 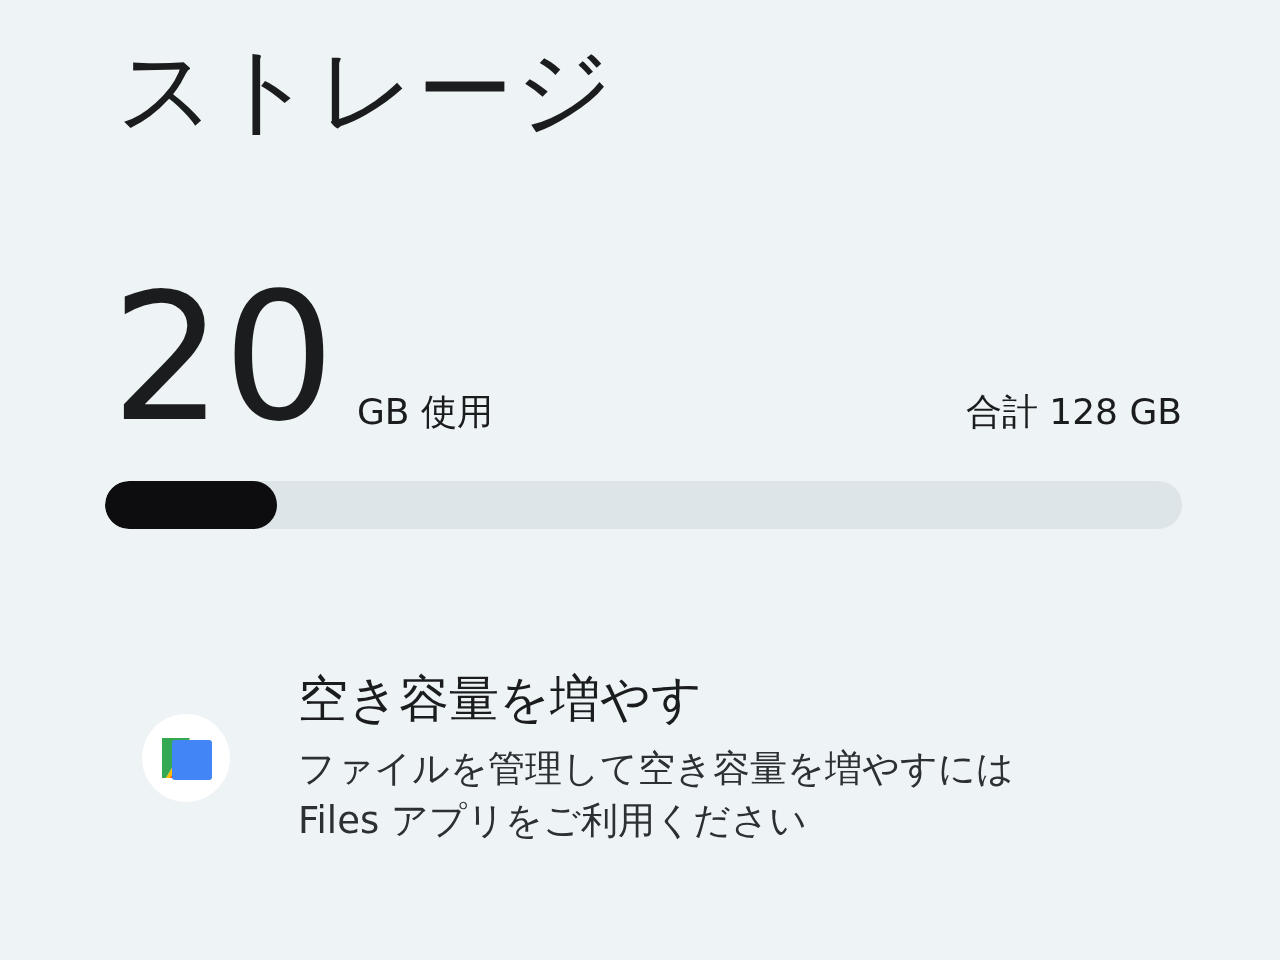 What do you see at coordinates (1073, 412) in the screenshot?
I see `total-capacity: 合計 128 GB` at bounding box center [1073, 412].